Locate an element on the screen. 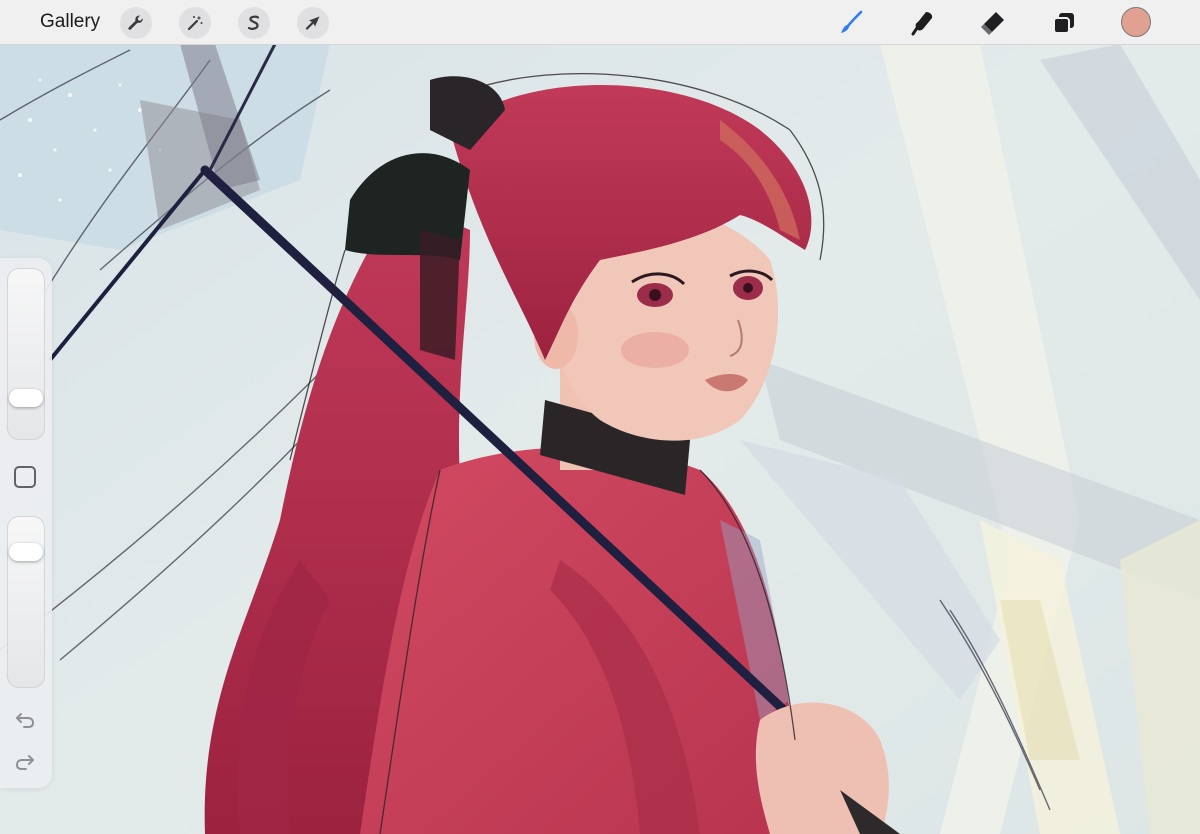 This screenshot has width=1200, height=834. eraser-tool-button is located at coordinates (993, 23).